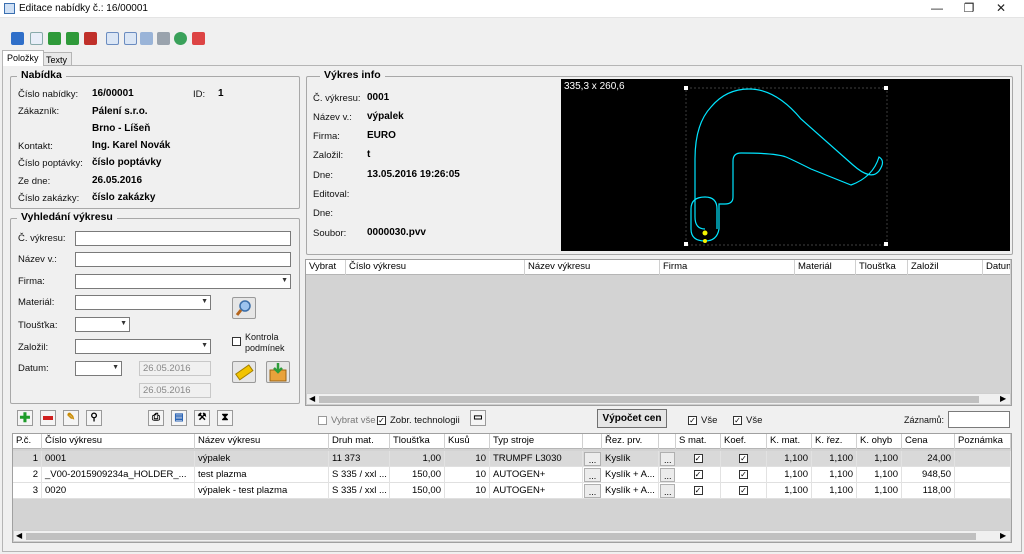 The image size is (1024, 554). Describe the element at coordinates (592, 441) in the screenshot. I see `col-typ-picker` at that location.